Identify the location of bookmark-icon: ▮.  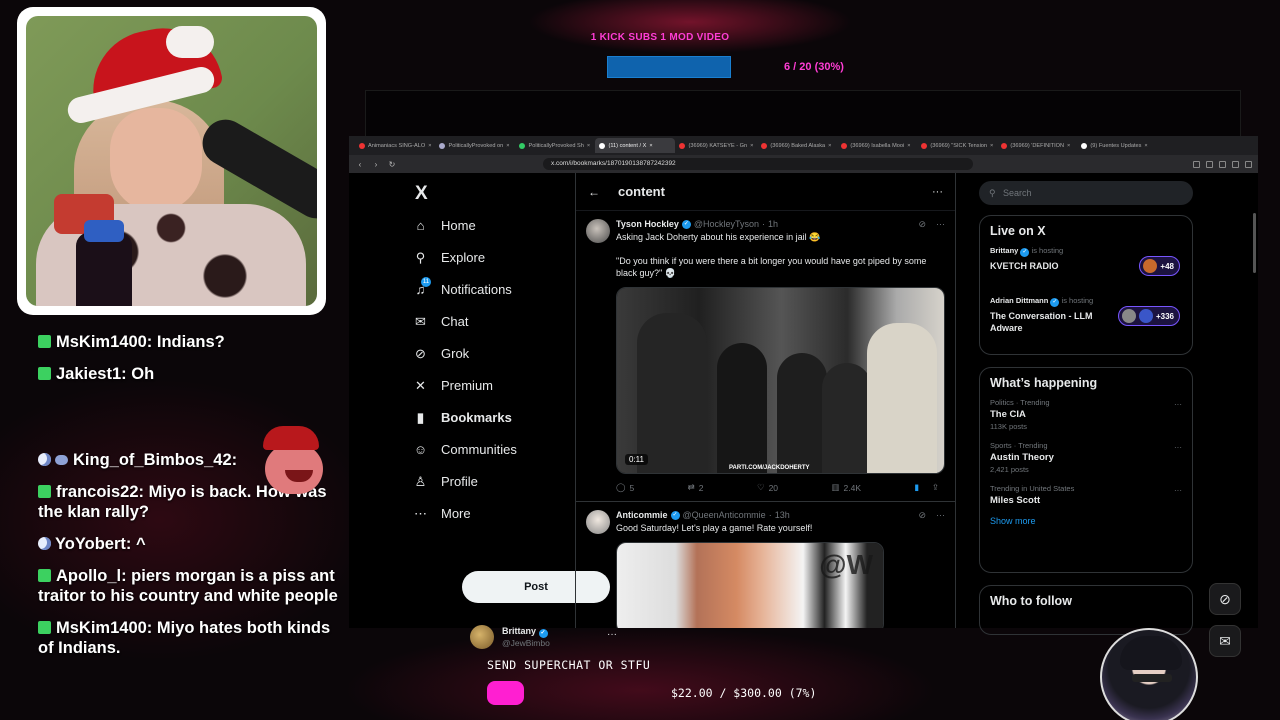
(916, 487).